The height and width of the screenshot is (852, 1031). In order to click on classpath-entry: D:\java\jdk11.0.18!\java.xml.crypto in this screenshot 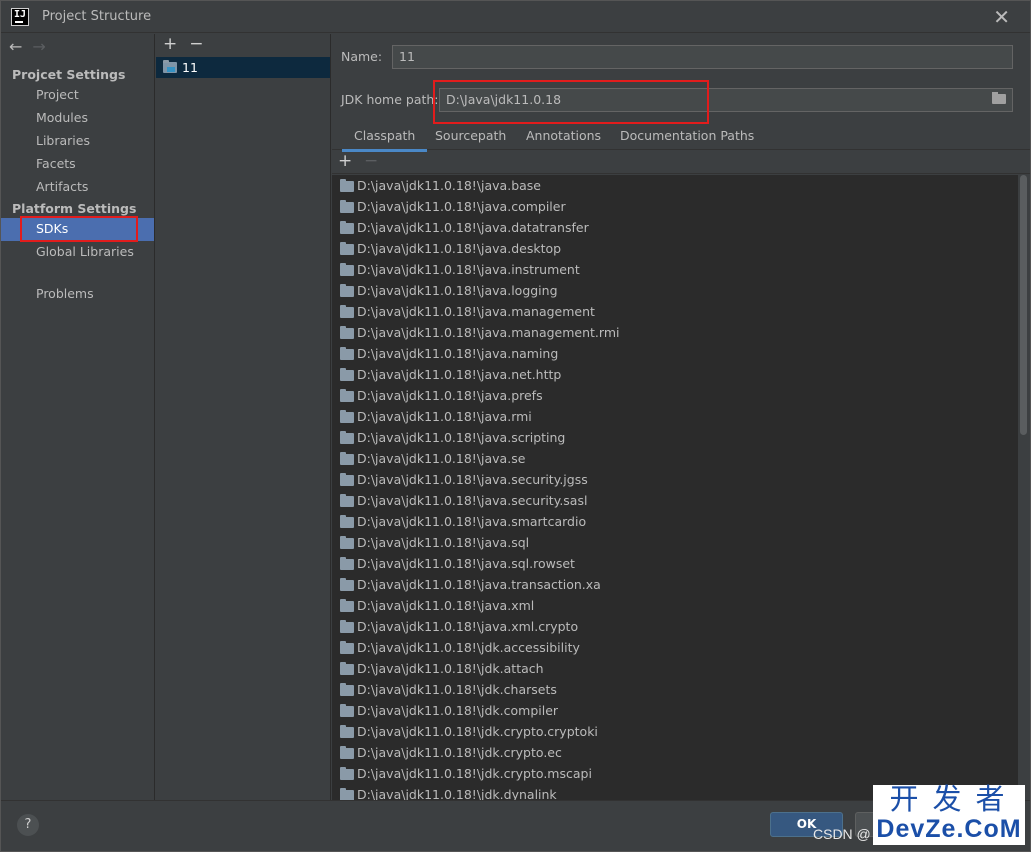, I will do `click(675, 626)`.